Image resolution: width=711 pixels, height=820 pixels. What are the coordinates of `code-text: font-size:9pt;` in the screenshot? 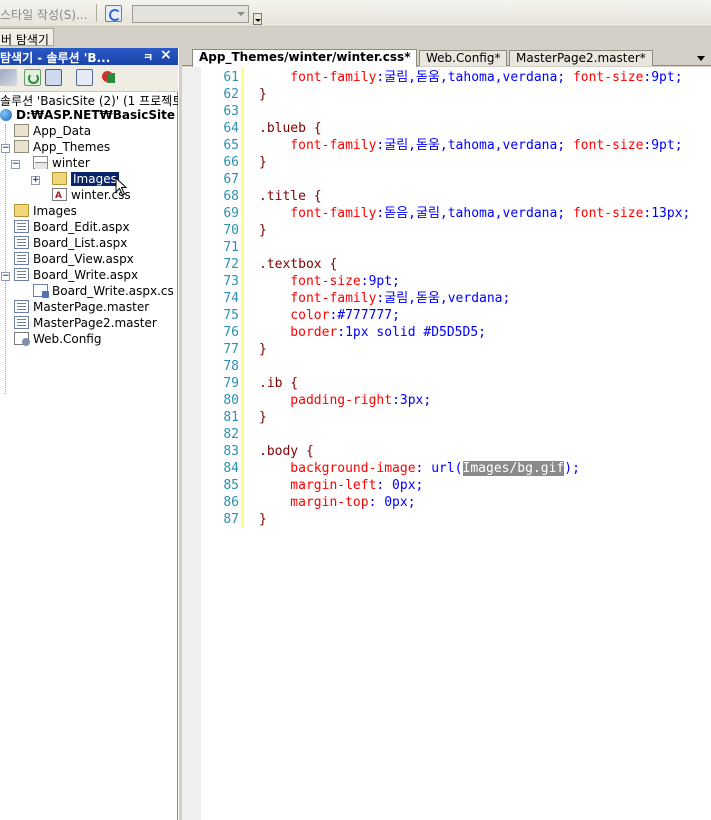 It's located at (329, 281).